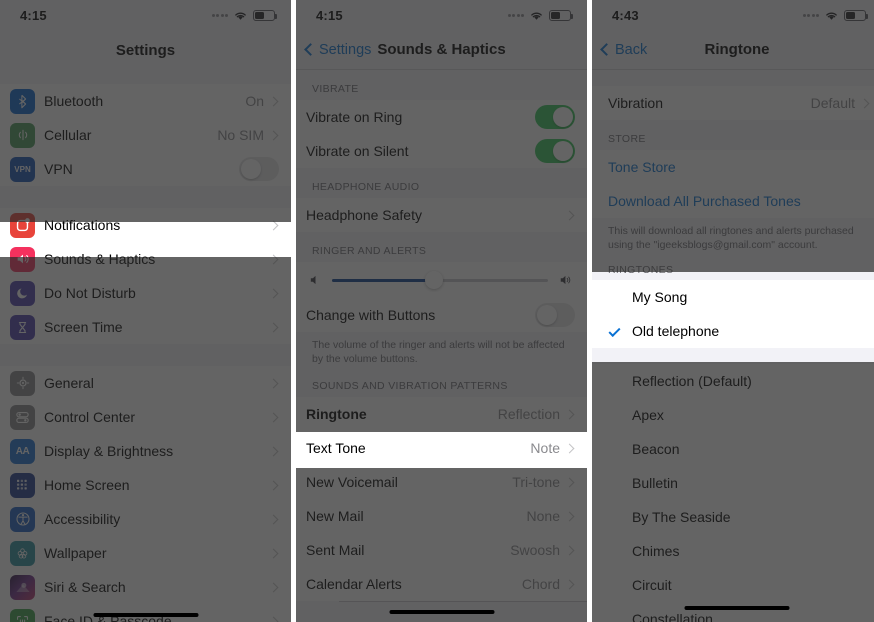  I want to click on row-tone-apex: Apex, so click(733, 415).